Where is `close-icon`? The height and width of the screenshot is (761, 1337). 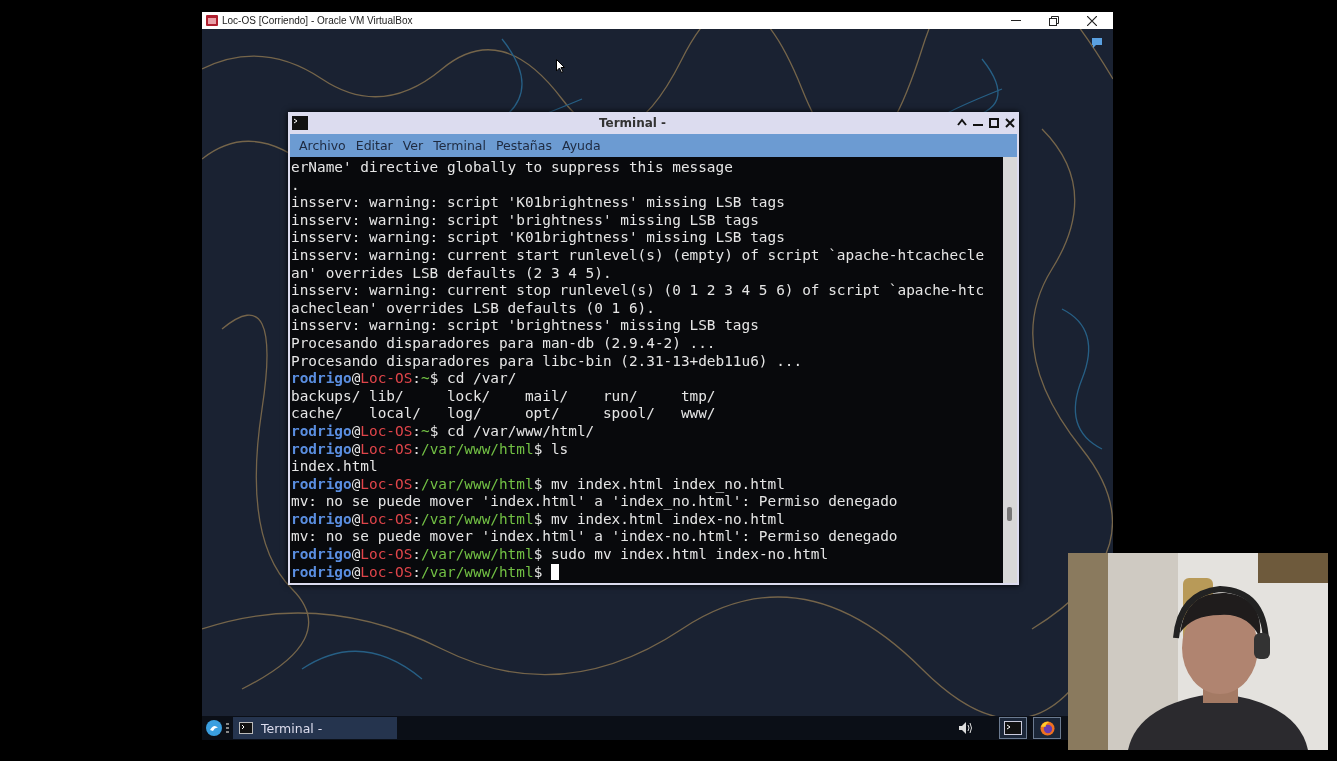
close-icon is located at coordinates (1092, 20).